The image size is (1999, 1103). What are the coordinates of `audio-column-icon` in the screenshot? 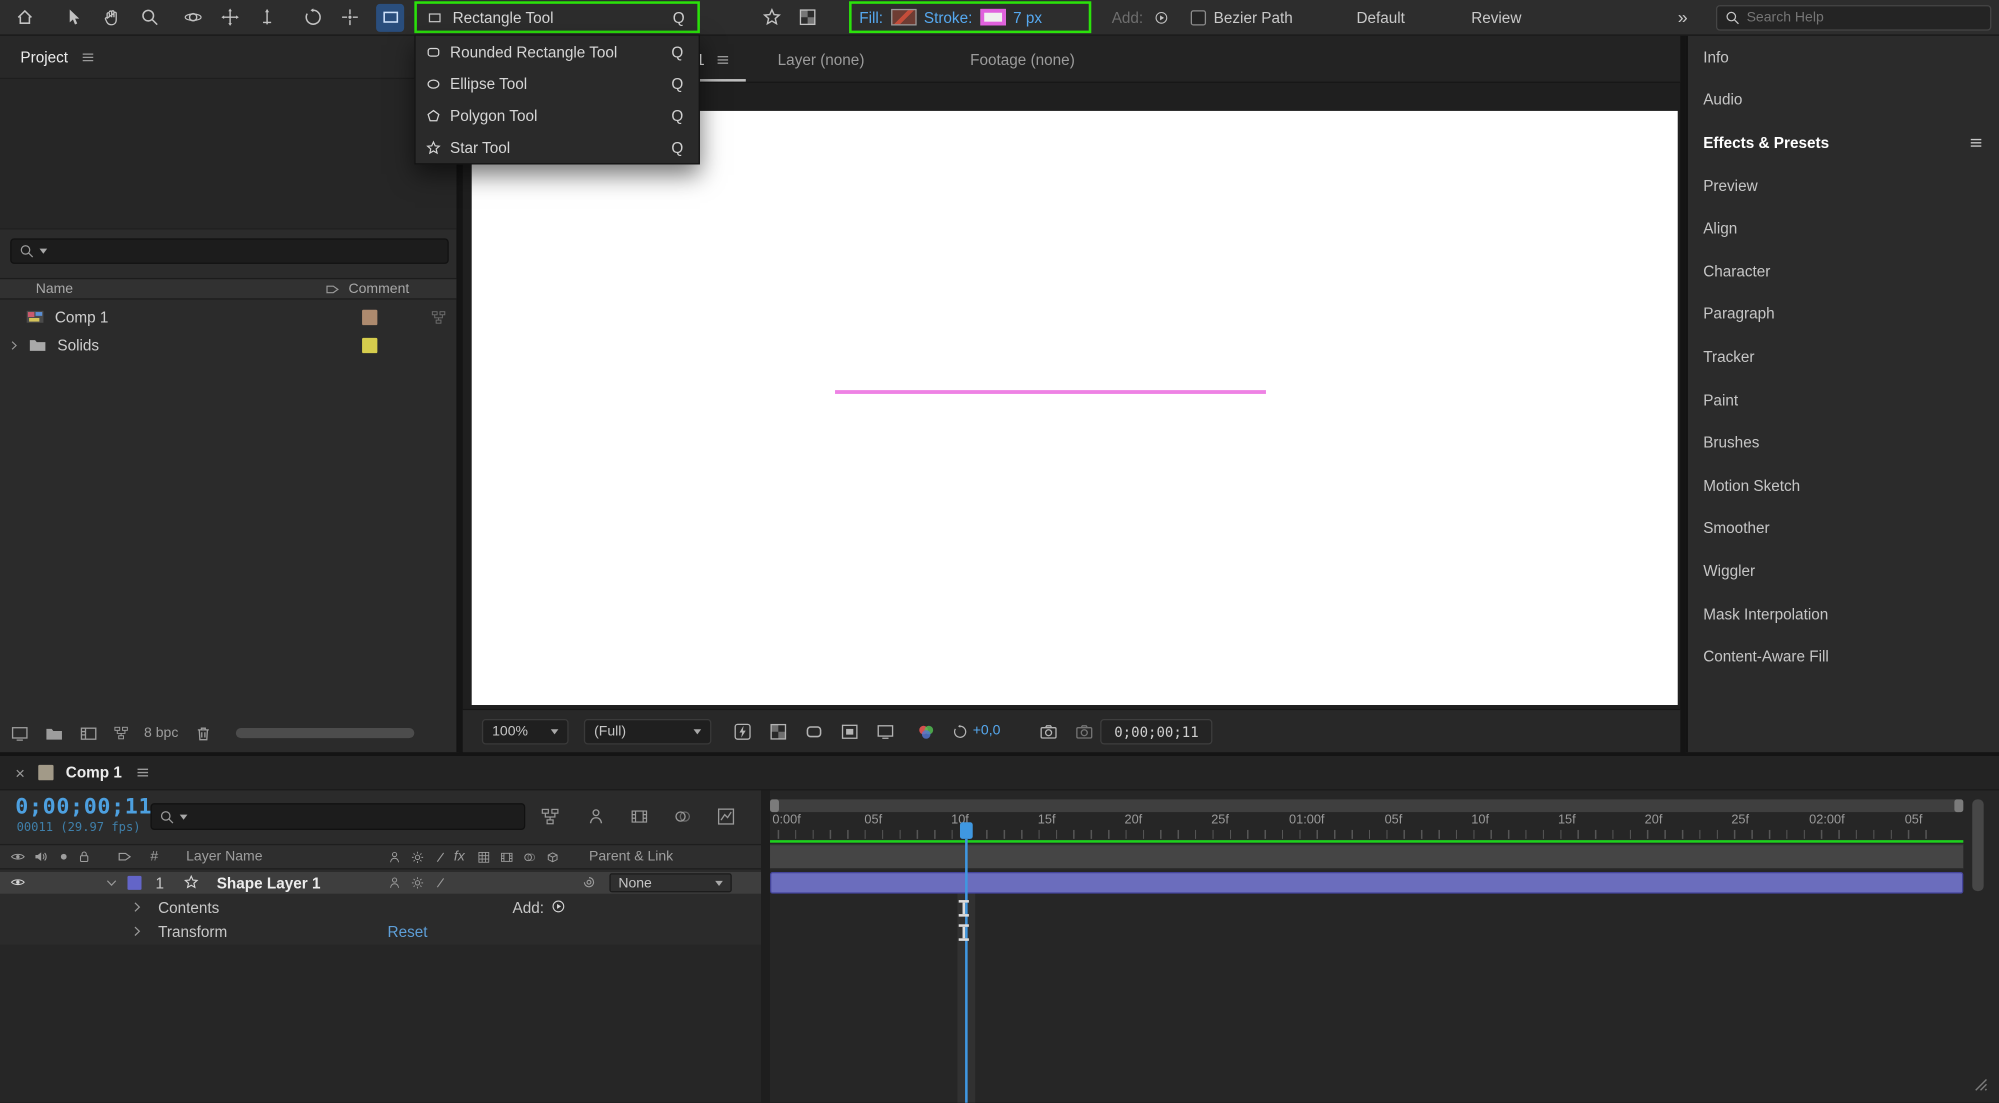 It's located at (40, 856).